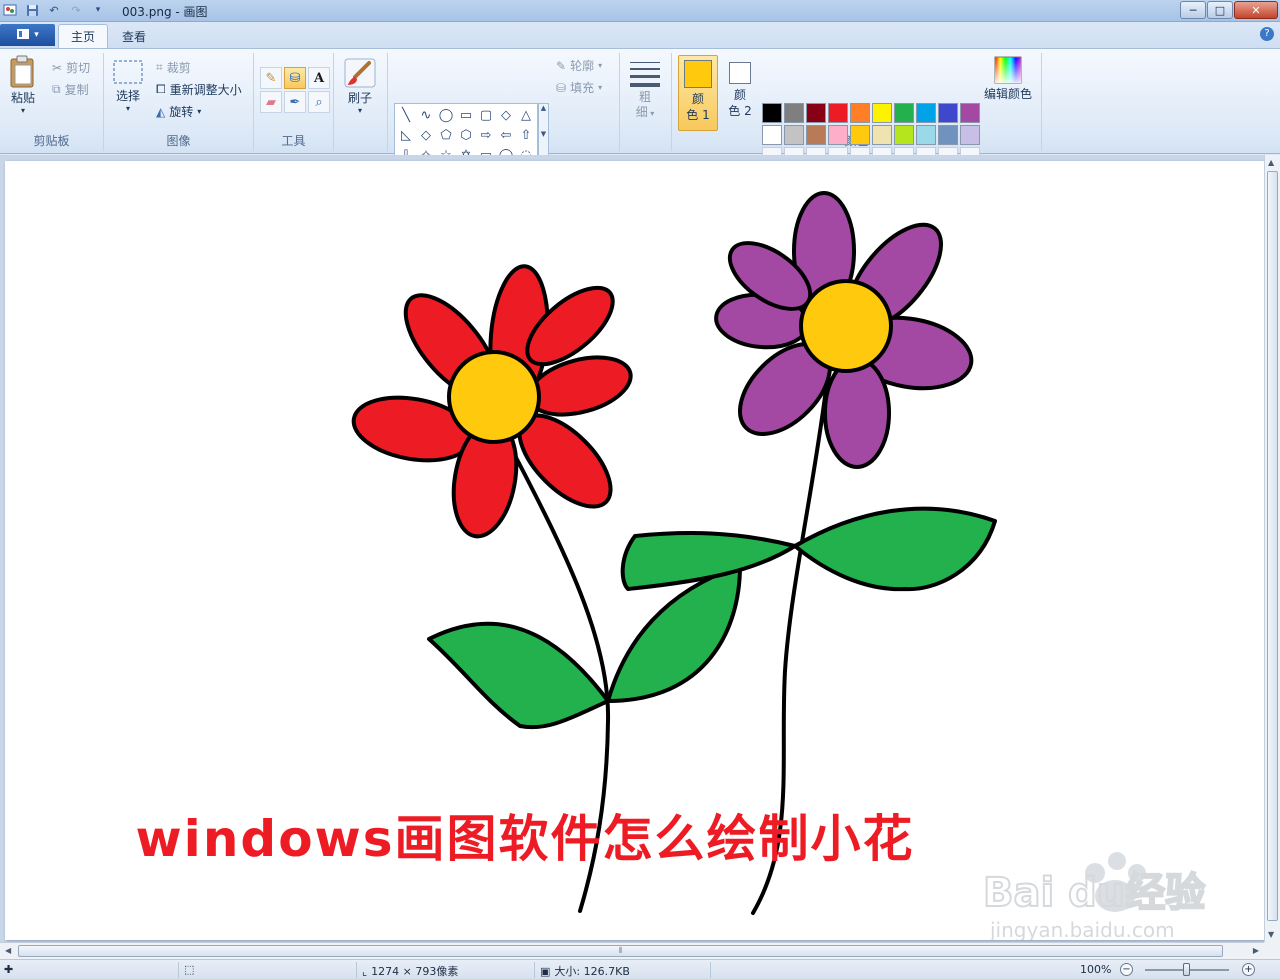 This screenshot has width=1280, height=979. What do you see at coordinates (199, 89) in the screenshot?
I see `resize-button: ⧠ 重新调整大小` at bounding box center [199, 89].